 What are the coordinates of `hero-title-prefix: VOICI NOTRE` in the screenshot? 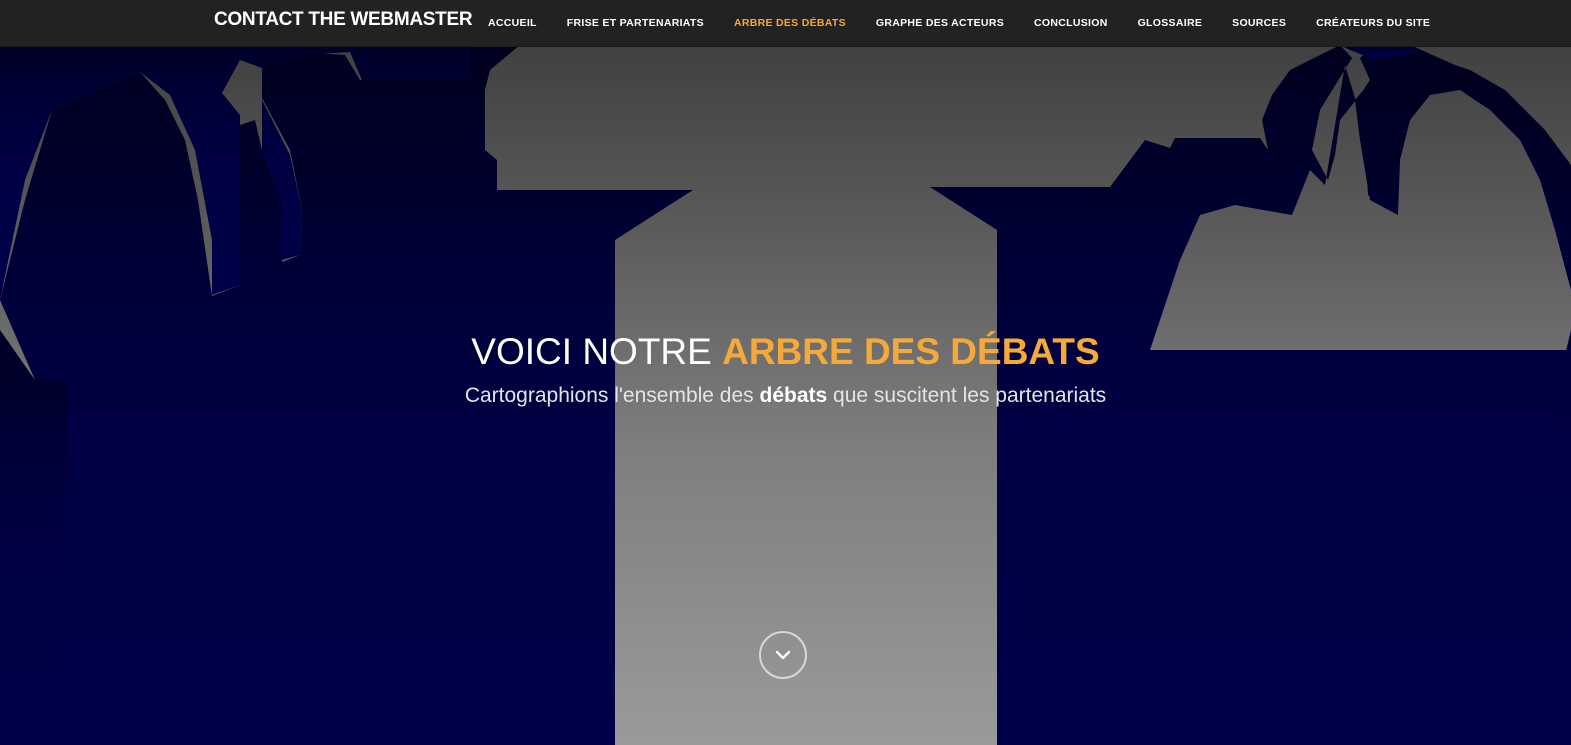 It's located at (597, 351).